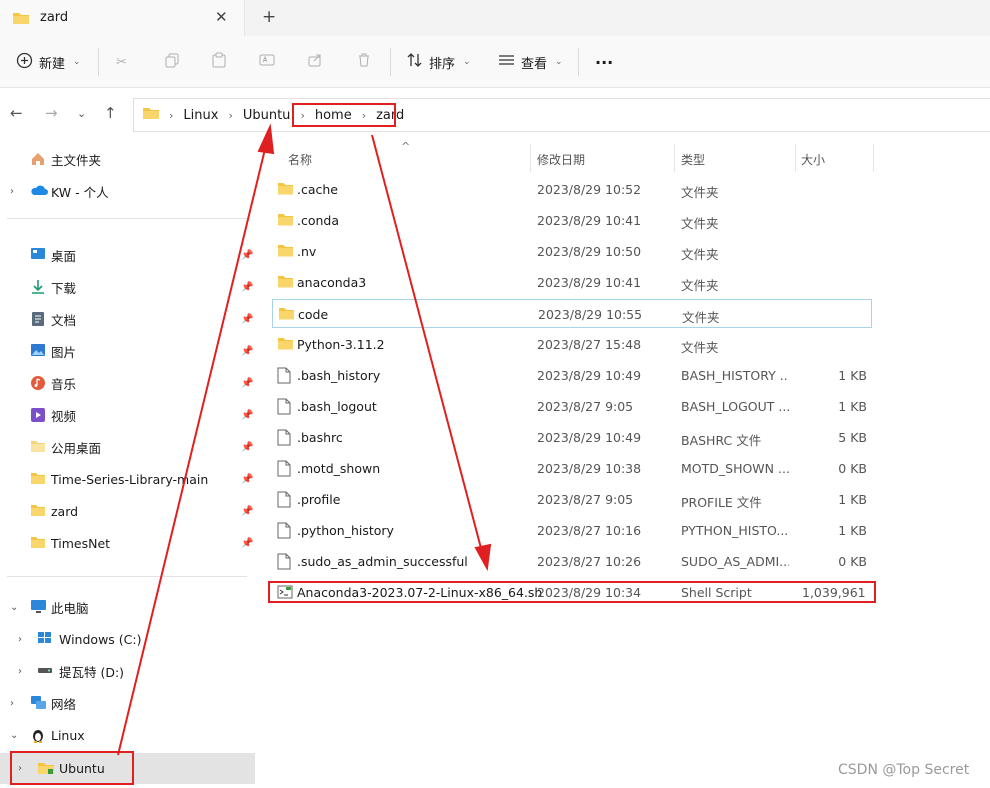  I want to click on sidebar-item-desktop: 桌面 📌, so click(127, 255).